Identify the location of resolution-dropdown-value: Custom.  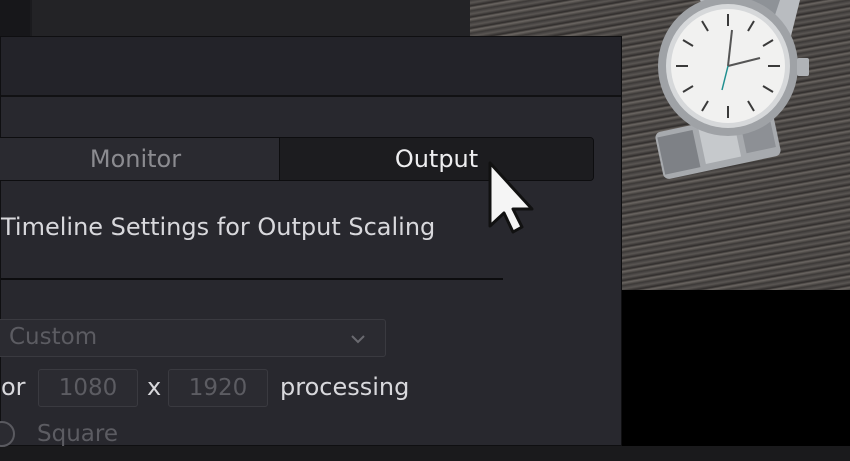
(53, 337).